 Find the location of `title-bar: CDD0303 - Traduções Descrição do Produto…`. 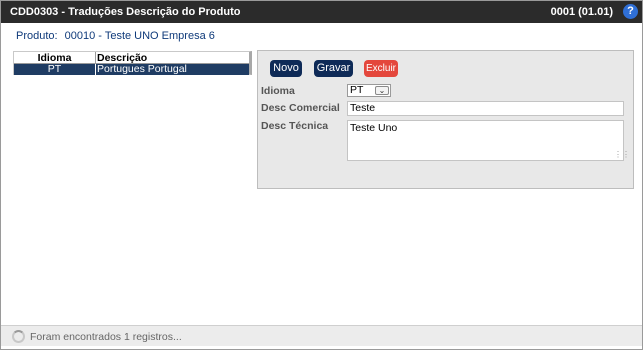

title-bar: CDD0303 - Traduções Descrição do Produto… is located at coordinates (321, 12).